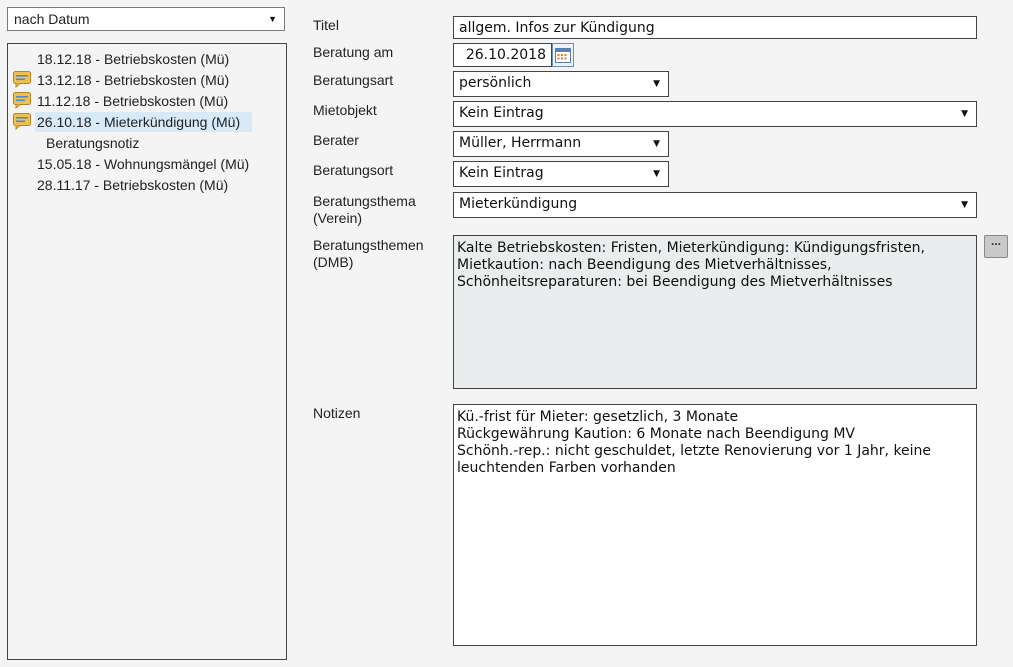 The height and width of the screenshot is (667, 1013). Describe the element at coordinates (501, 113) in the screenshot. I see `mietobjekt-select-value: Kein Eintrag` at that location.